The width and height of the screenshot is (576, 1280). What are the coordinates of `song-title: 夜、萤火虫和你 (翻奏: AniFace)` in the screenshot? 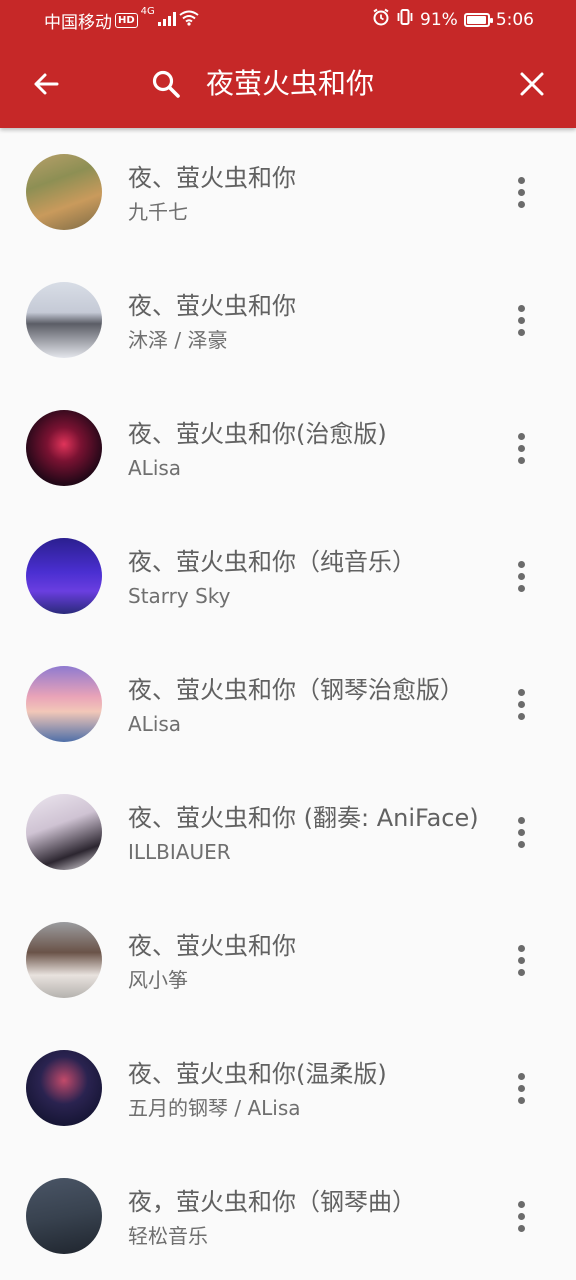 It's located at (303, 818).